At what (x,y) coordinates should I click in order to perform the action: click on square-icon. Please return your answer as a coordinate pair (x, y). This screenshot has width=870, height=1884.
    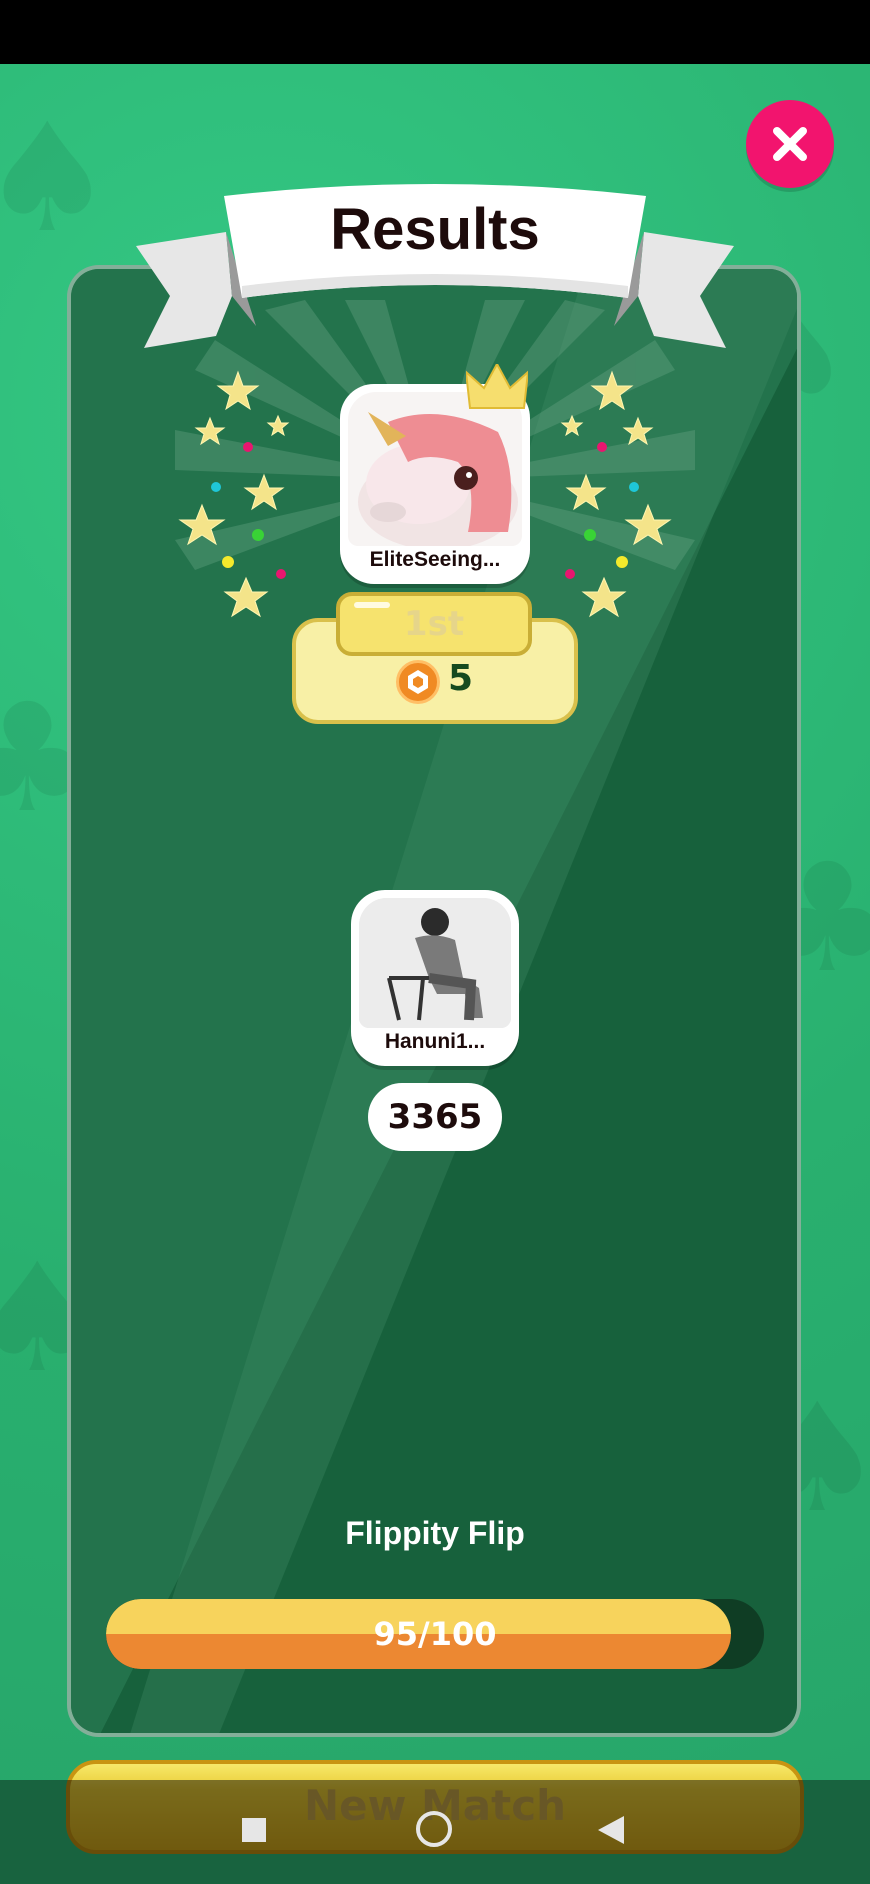
    Looking at the image, I should click on (254, 1830).